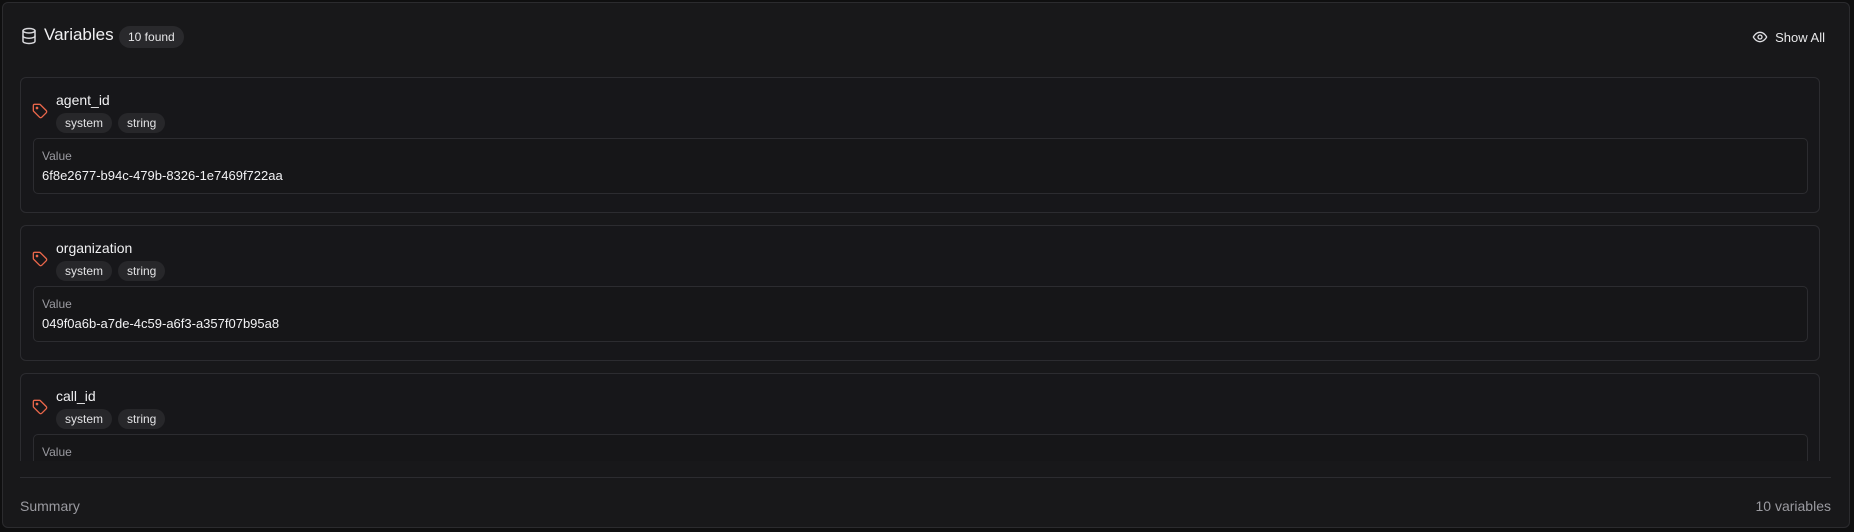 The image size is (1854, 532). What do you see at coordinates (29, 36) in the screenshot?
I see `database-icon` at bounding box center [29, 36].